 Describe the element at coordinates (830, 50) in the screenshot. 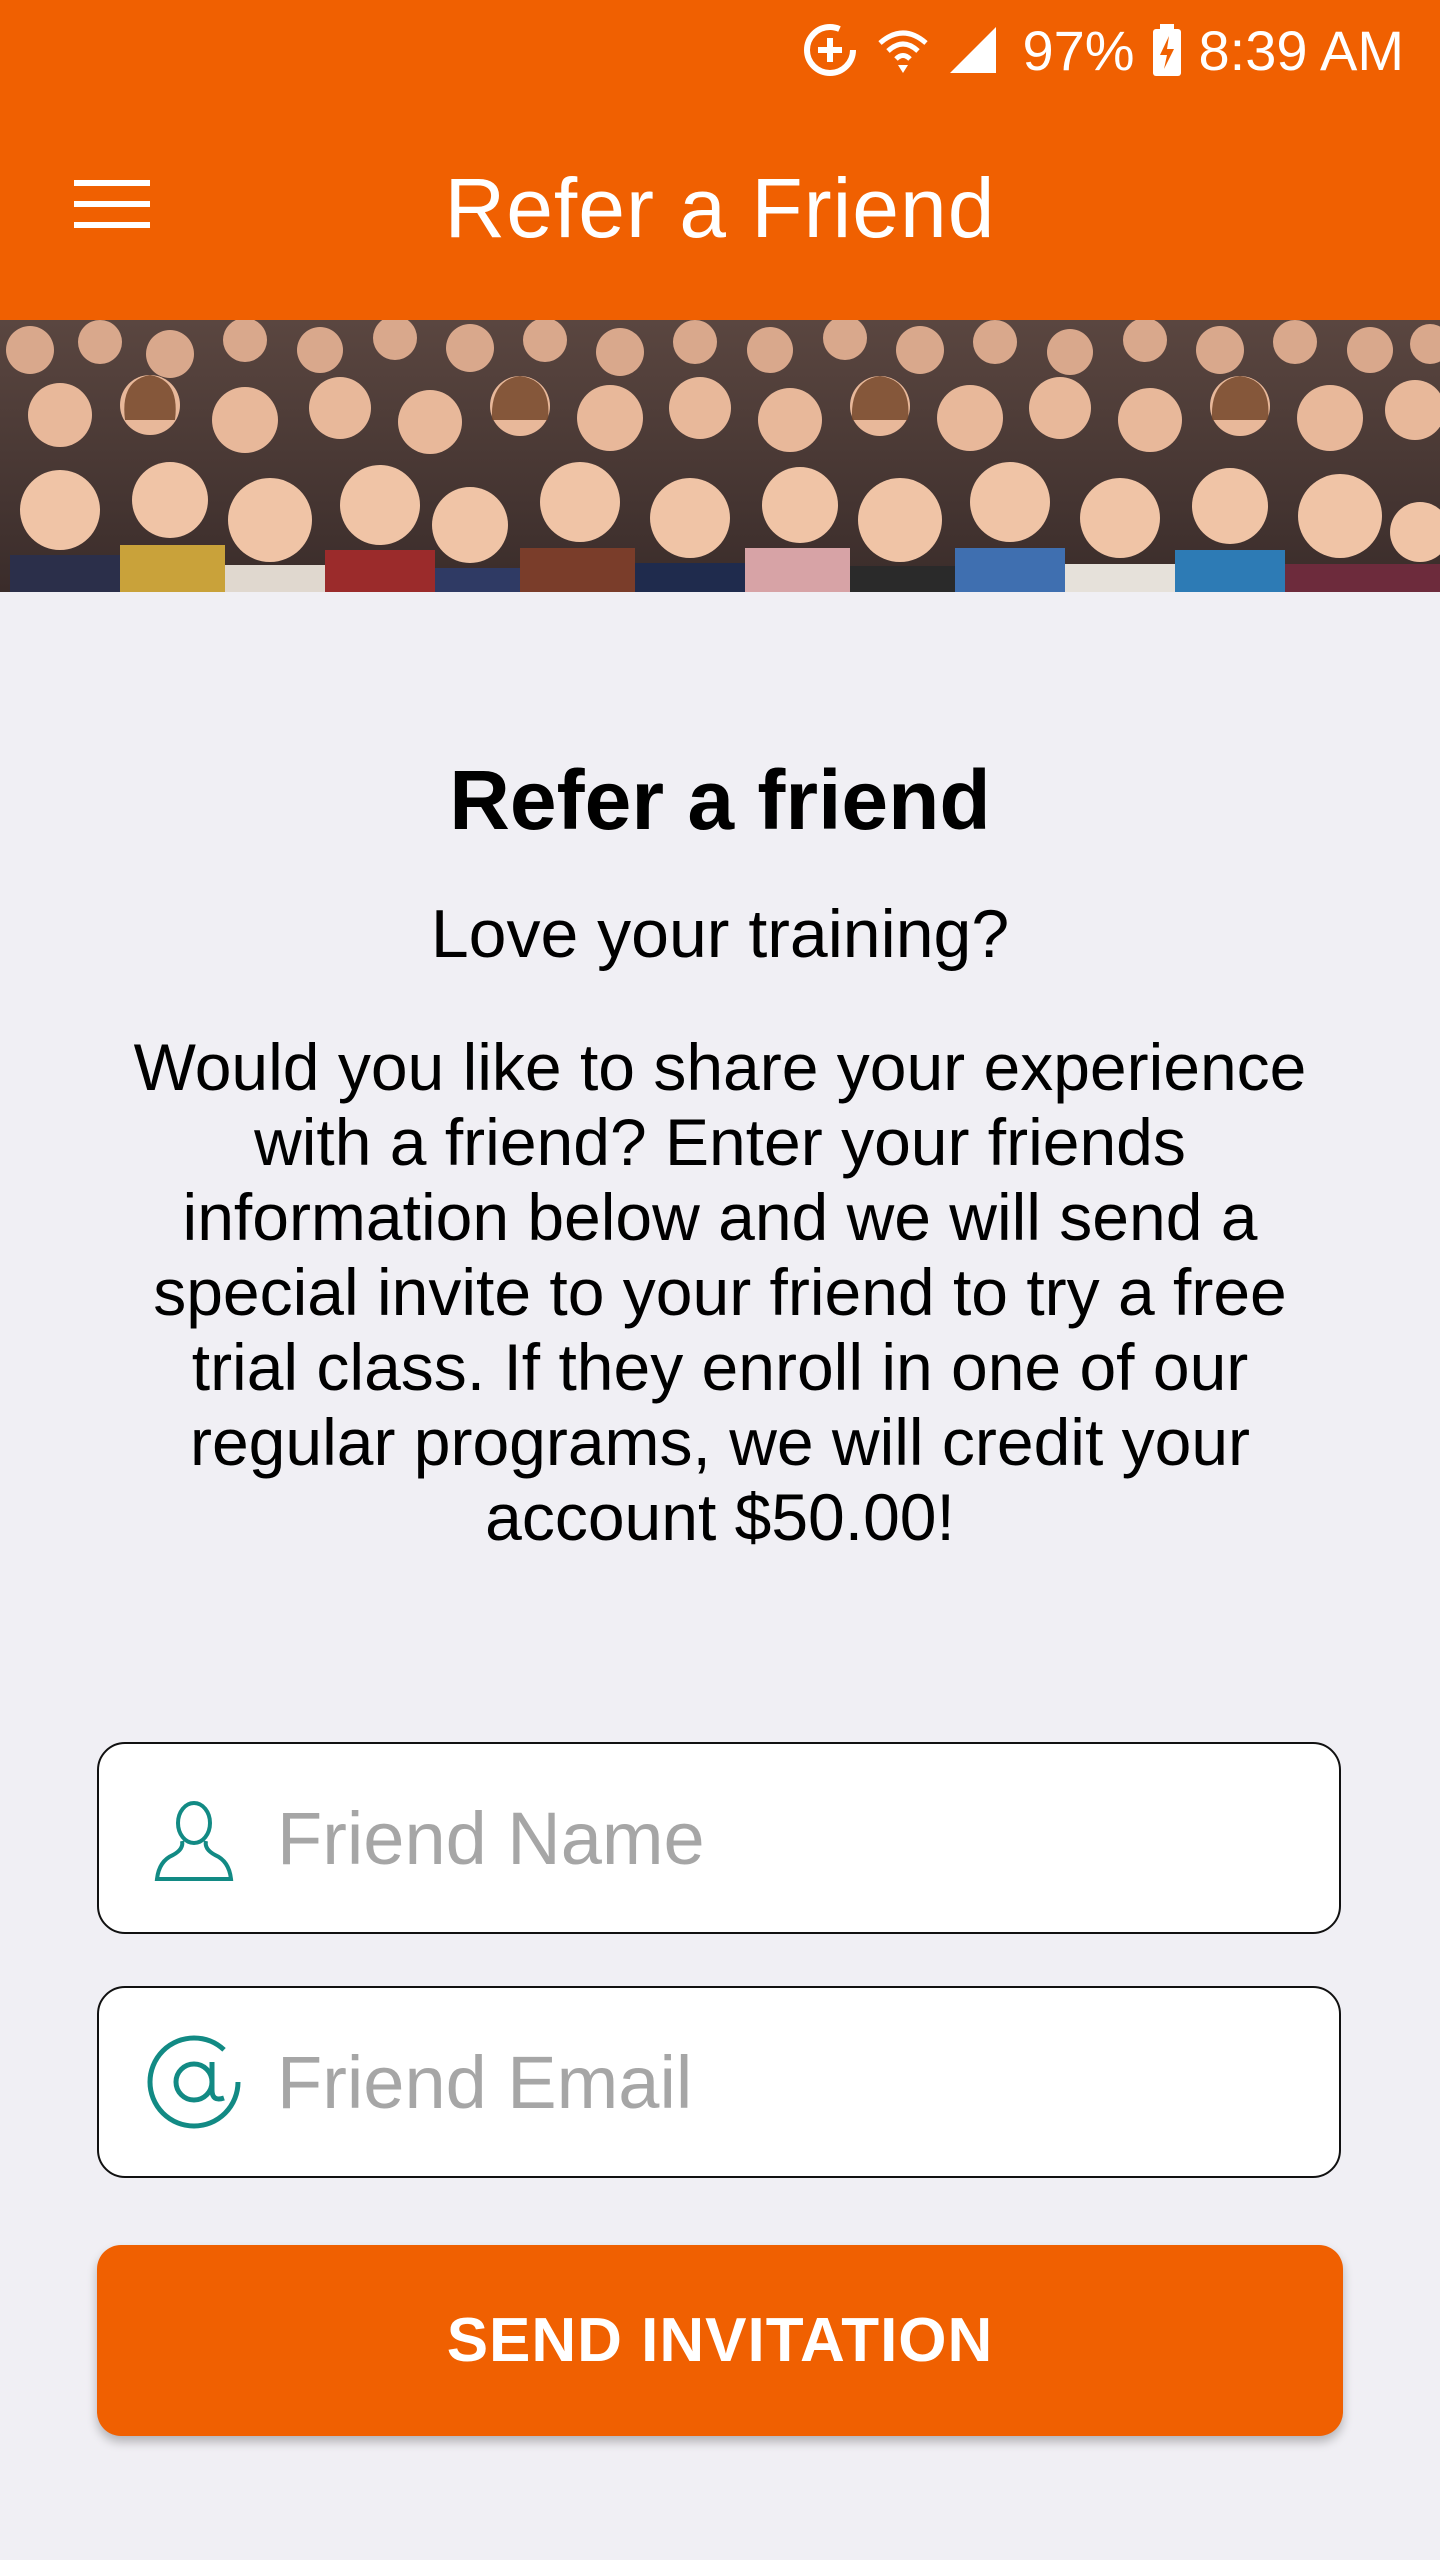

I see `data-saver-icon` at that location.